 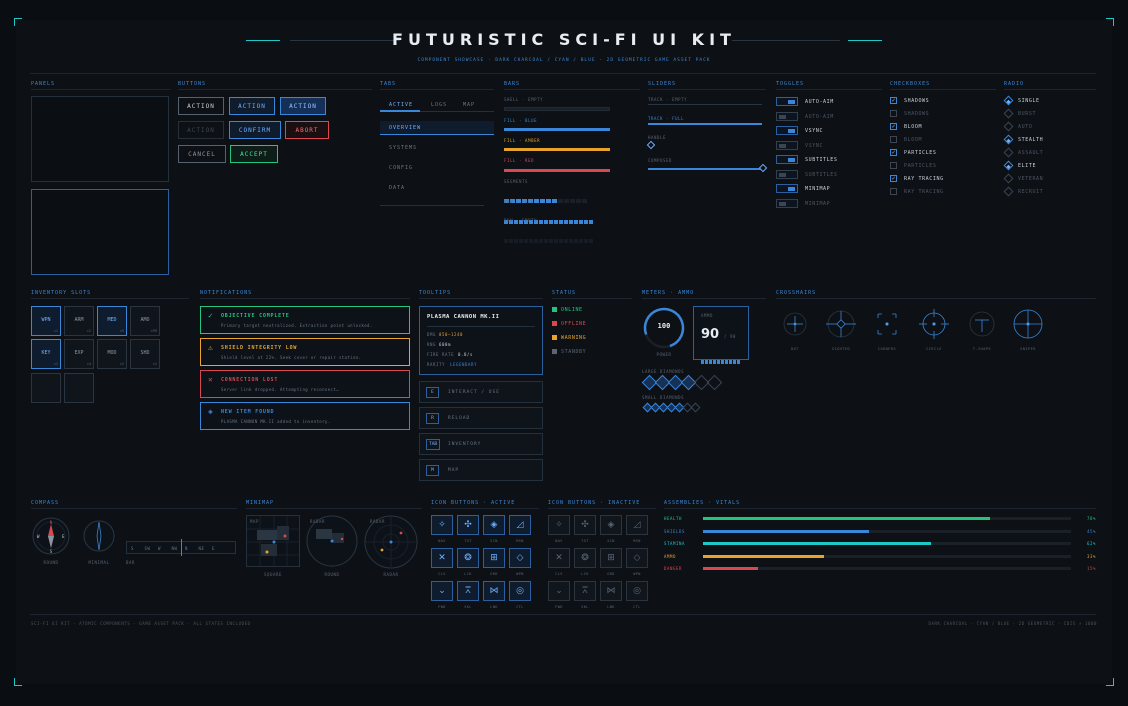 What do you see at coordinates (554, 309) in the screenshot?
I see `status-dot` at bounding box center [554, 309].